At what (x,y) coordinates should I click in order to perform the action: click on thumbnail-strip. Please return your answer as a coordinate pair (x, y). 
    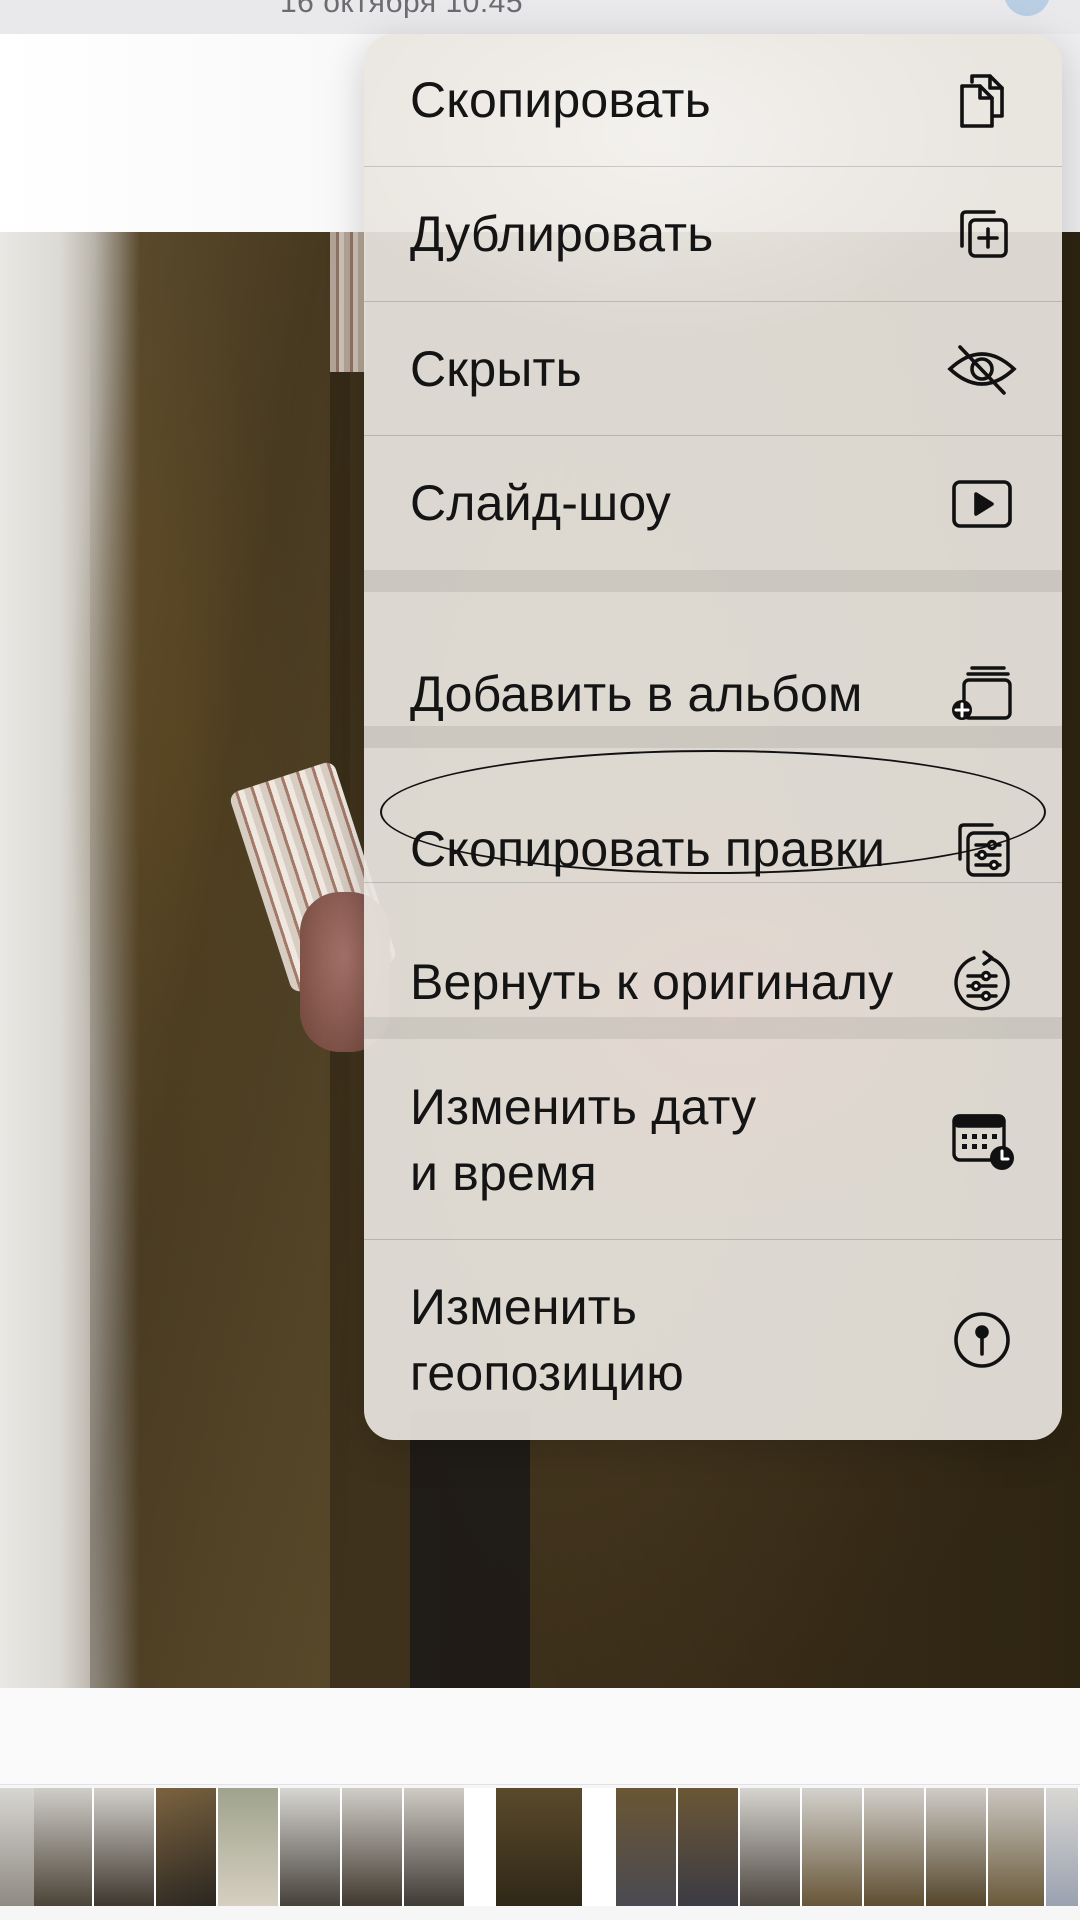
    Looking at the image, I should click on (540, 1847).